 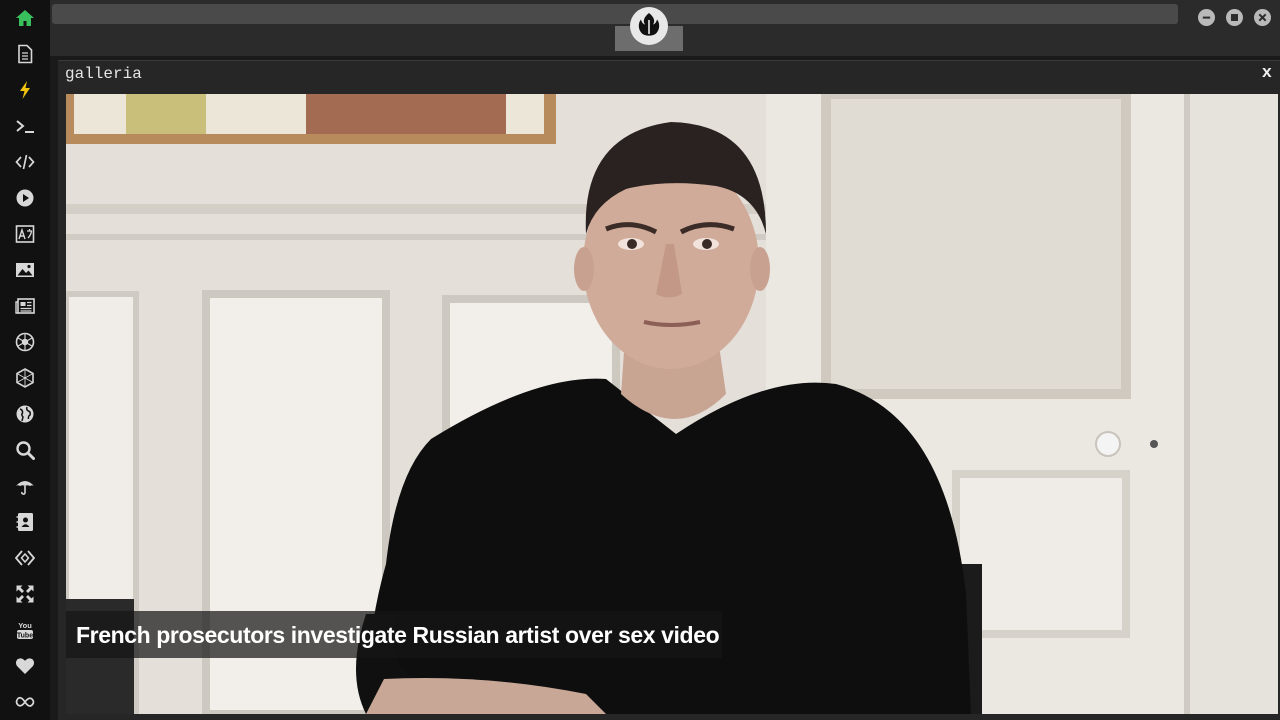 I want to click on top-bar, so click(x=665, y=28).